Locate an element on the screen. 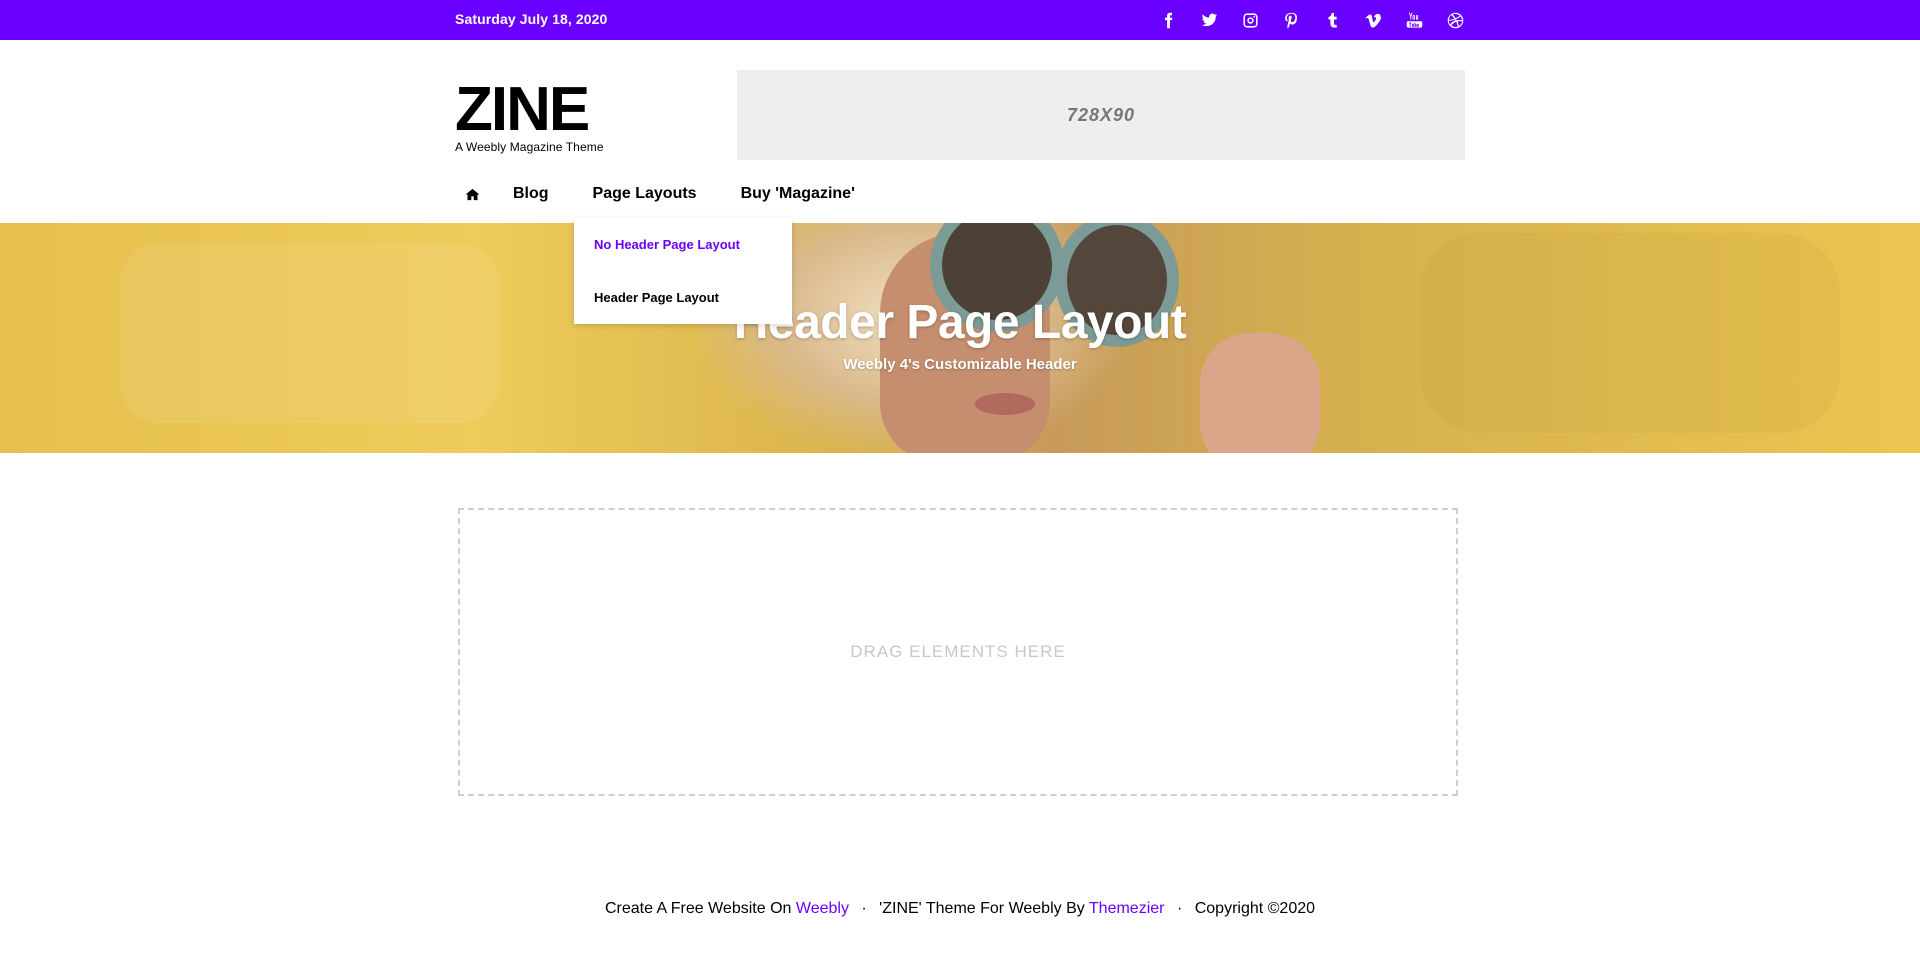 This screenshot has width=1920, height=969. nav-item-page-layouts: Page Layouts is located at coordinates (645, 194).